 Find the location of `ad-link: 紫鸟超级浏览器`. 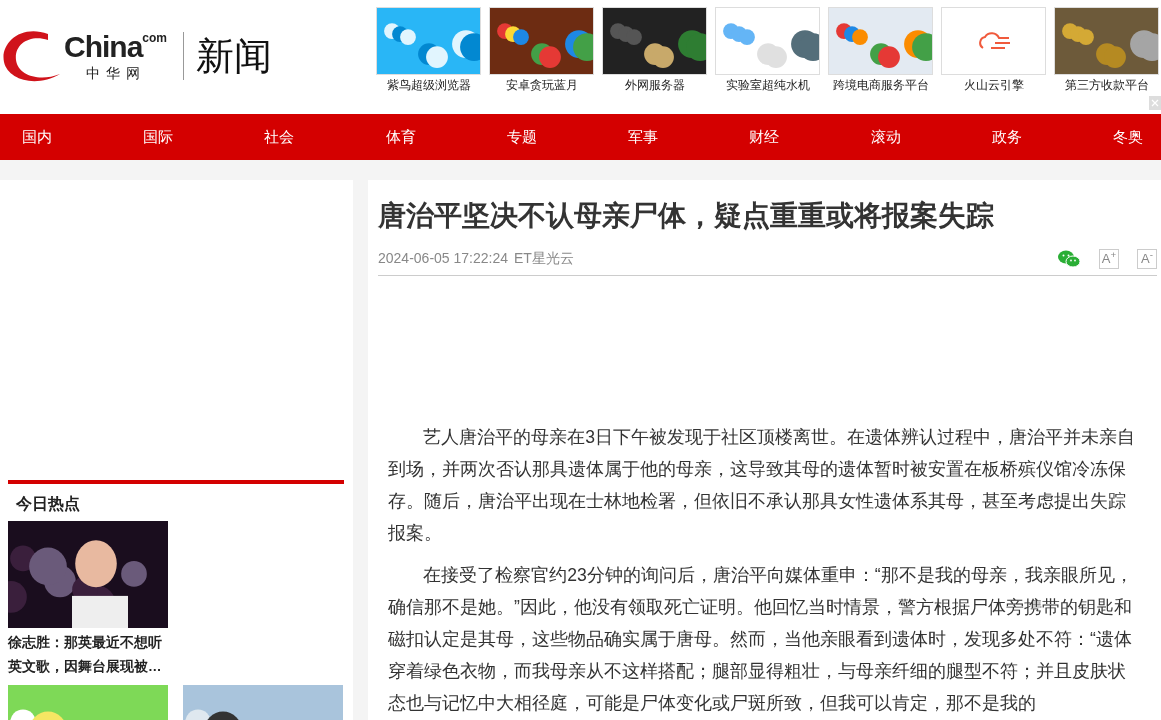

ad-link: 紫鸟超级浏览器 is located at coordinates (428, 86).